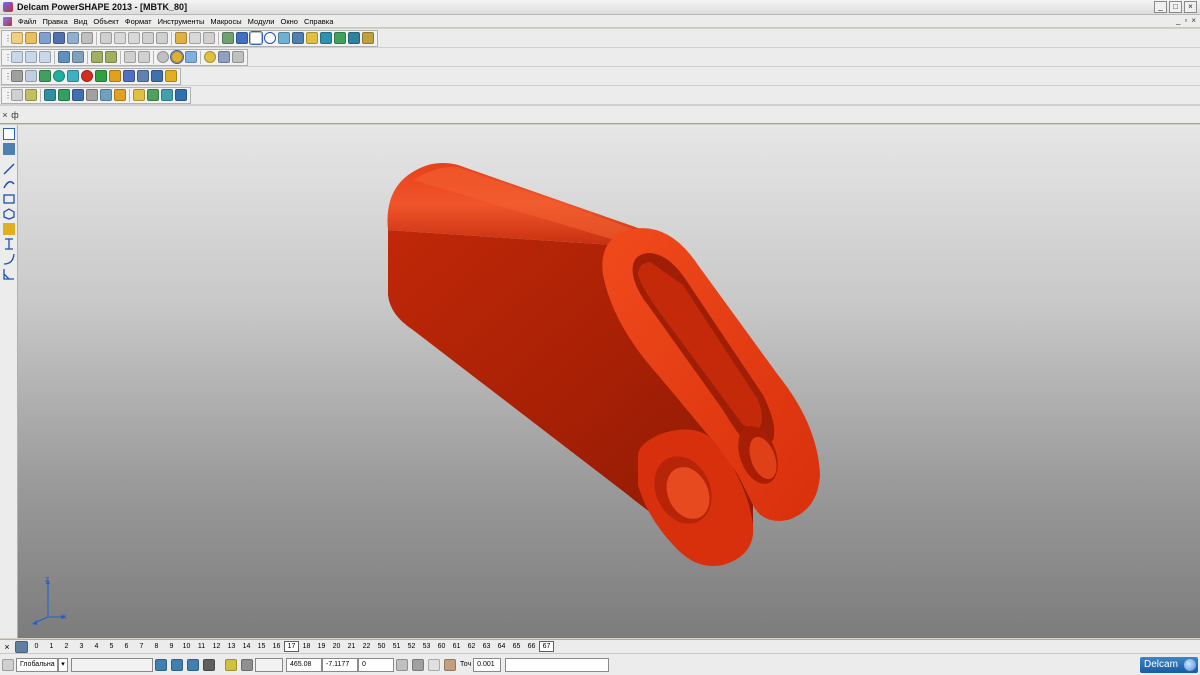 This screenshot has height=675, width=1200. Describe the element at coordinates (201, 646) in the screenshot. I see `level-11: 11` at that location.